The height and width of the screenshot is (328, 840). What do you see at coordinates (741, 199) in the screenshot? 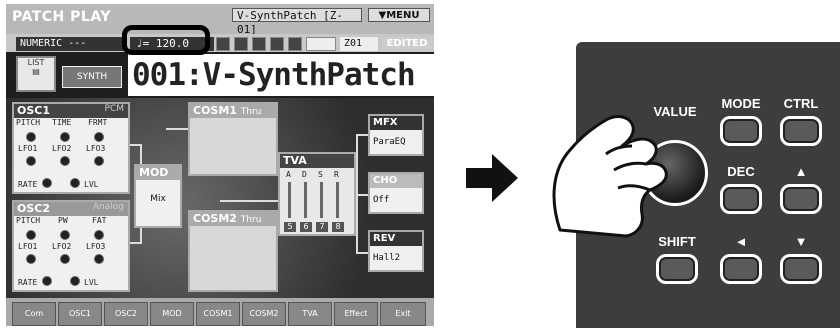
I see `dec-button` at bounding box center [741, 199].